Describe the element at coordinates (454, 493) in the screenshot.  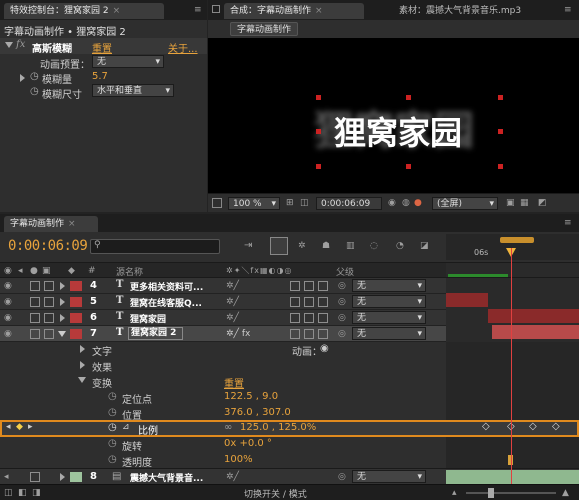
I see `zoom-out-icon: ▴` at that location.